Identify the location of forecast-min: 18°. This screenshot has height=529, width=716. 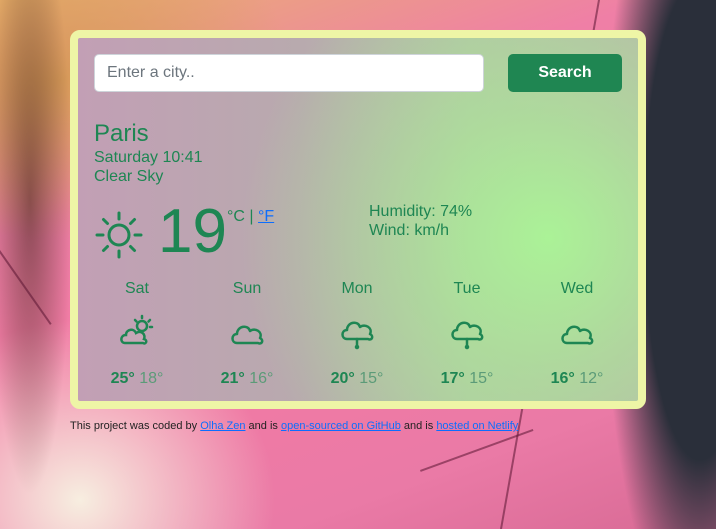
(151, 378).